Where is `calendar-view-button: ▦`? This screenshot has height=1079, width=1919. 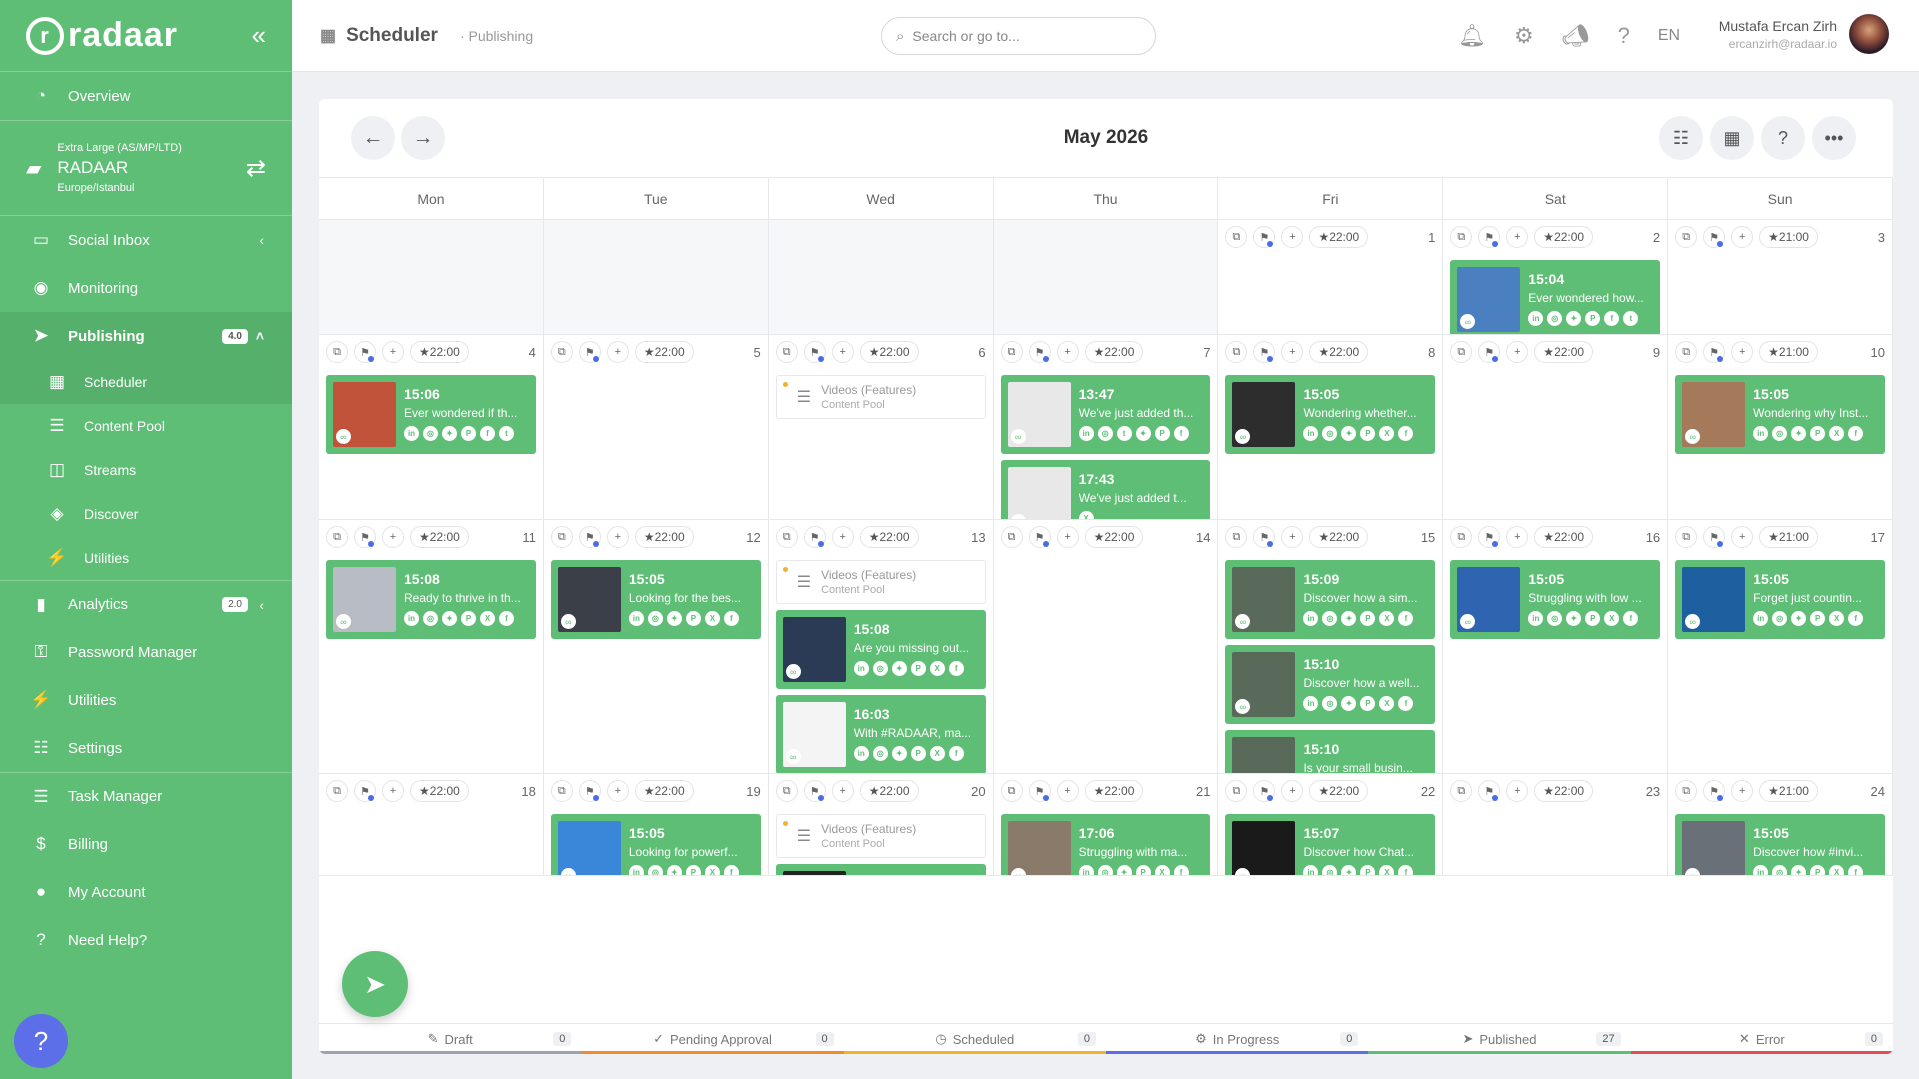
calendar-view-button: ▦ is located at coordinates (1732, 138).